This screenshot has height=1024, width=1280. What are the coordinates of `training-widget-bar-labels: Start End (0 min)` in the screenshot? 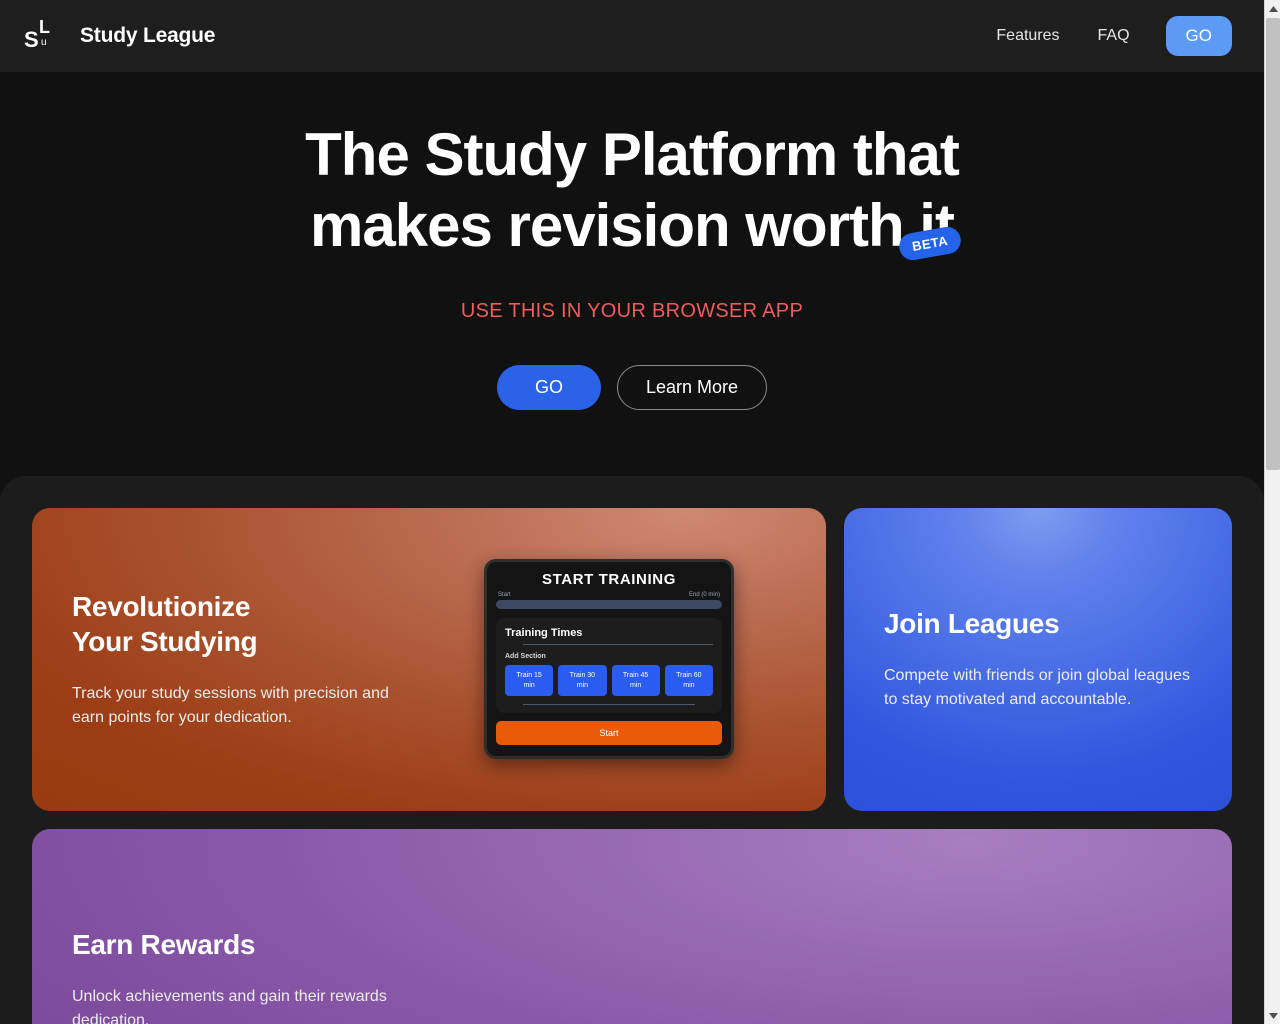 It's located at (609, 596).